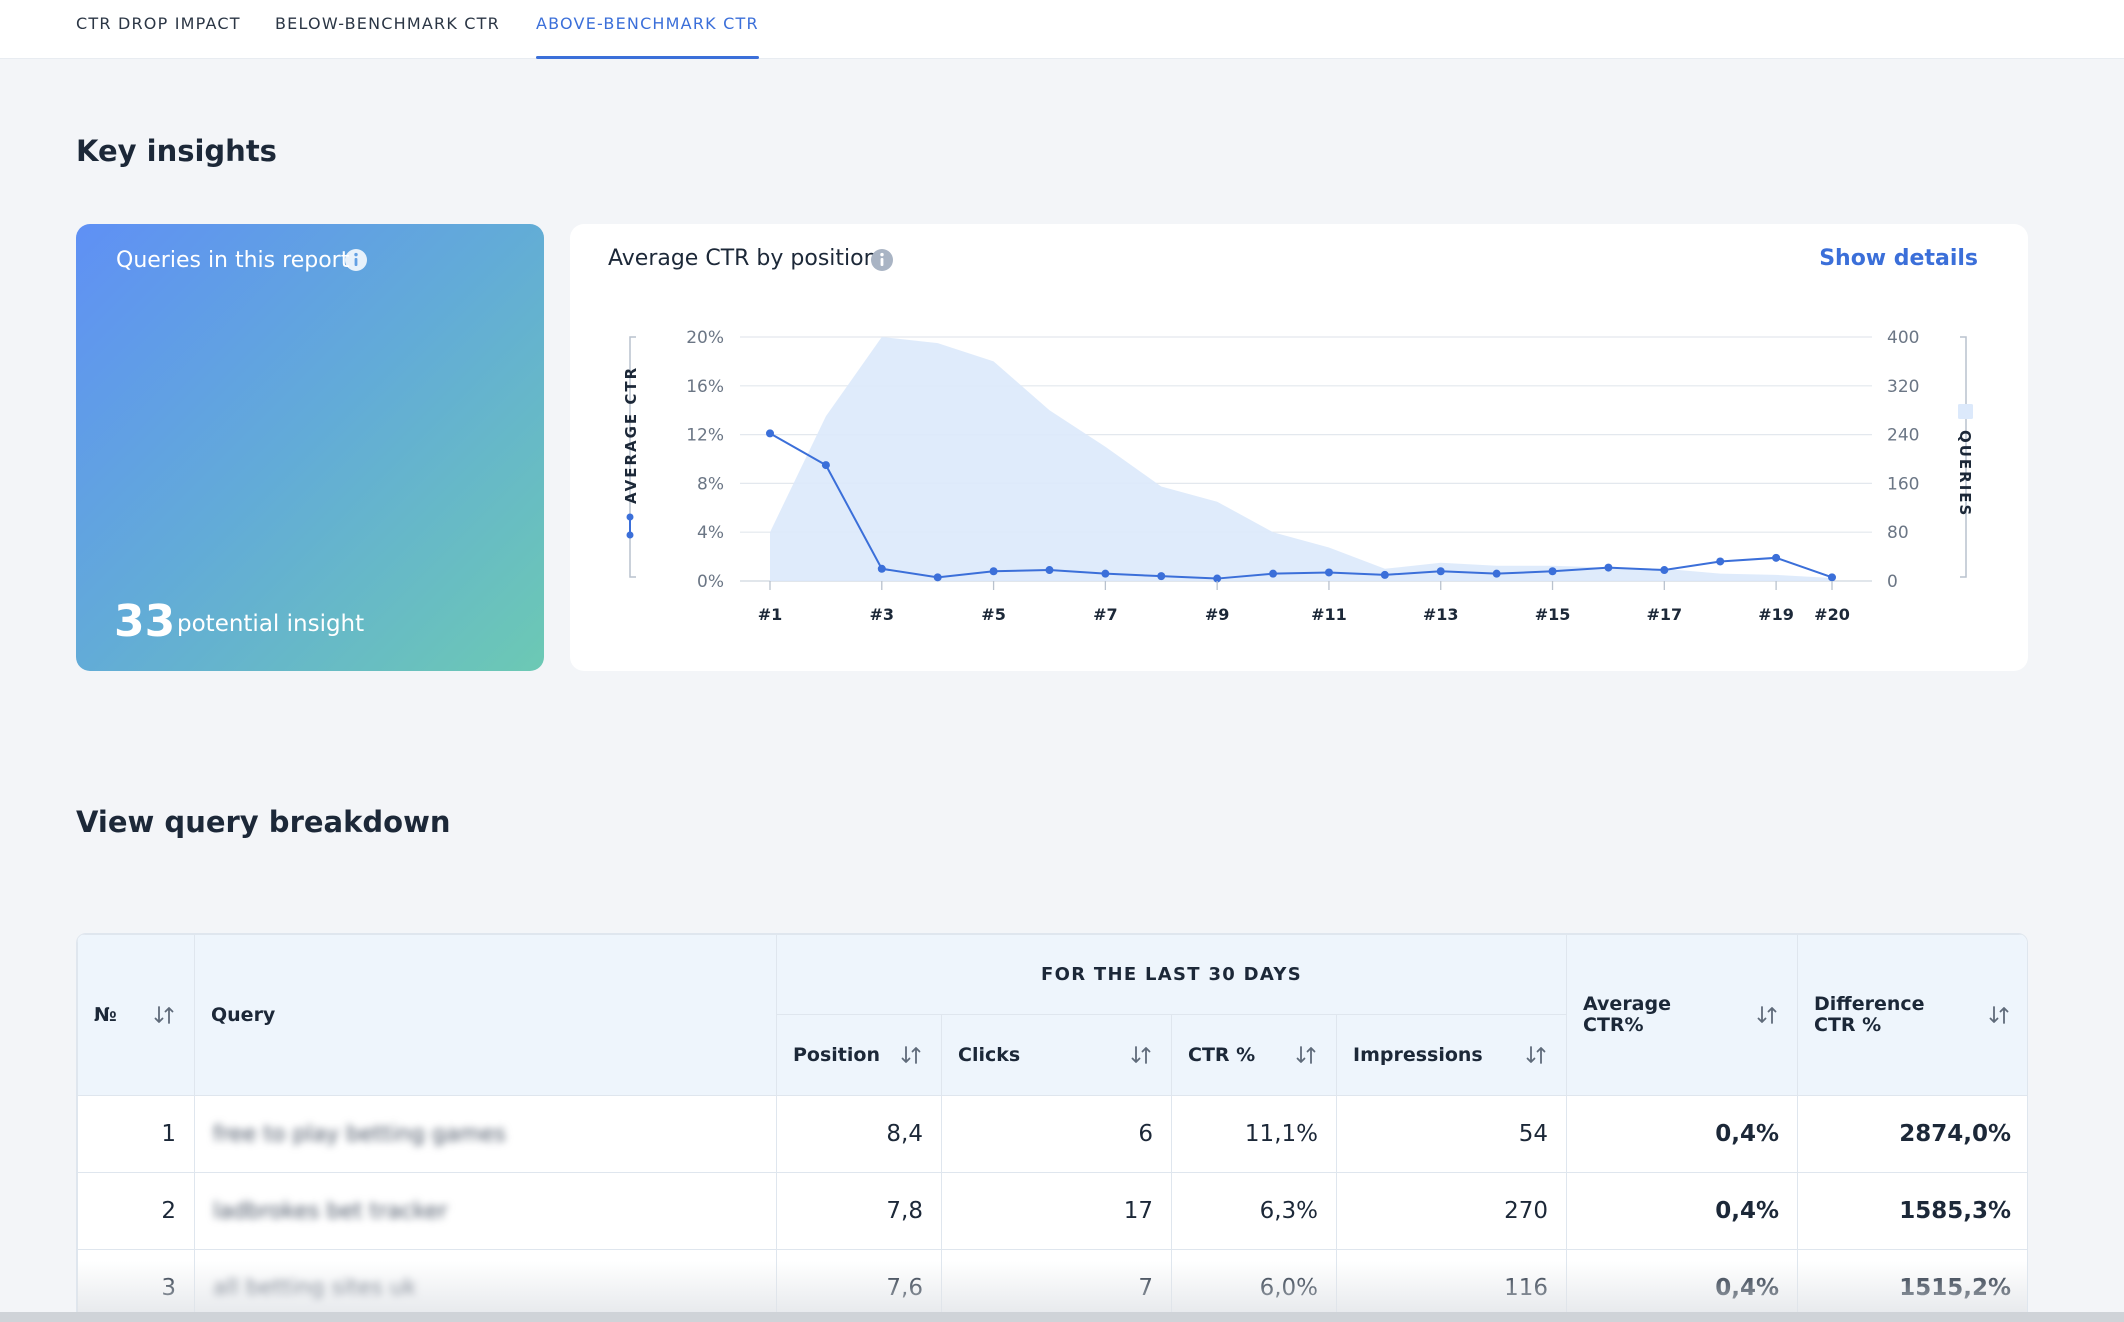 Image resolution: width=2124 pixels, height=1322 pixels. What do you see at coordinates (647, 29) in the screenshot?
I see `tab-above-benchmark-ctr: ABOVE-BENCHMARK CTR` at bounding box center [647, 29].